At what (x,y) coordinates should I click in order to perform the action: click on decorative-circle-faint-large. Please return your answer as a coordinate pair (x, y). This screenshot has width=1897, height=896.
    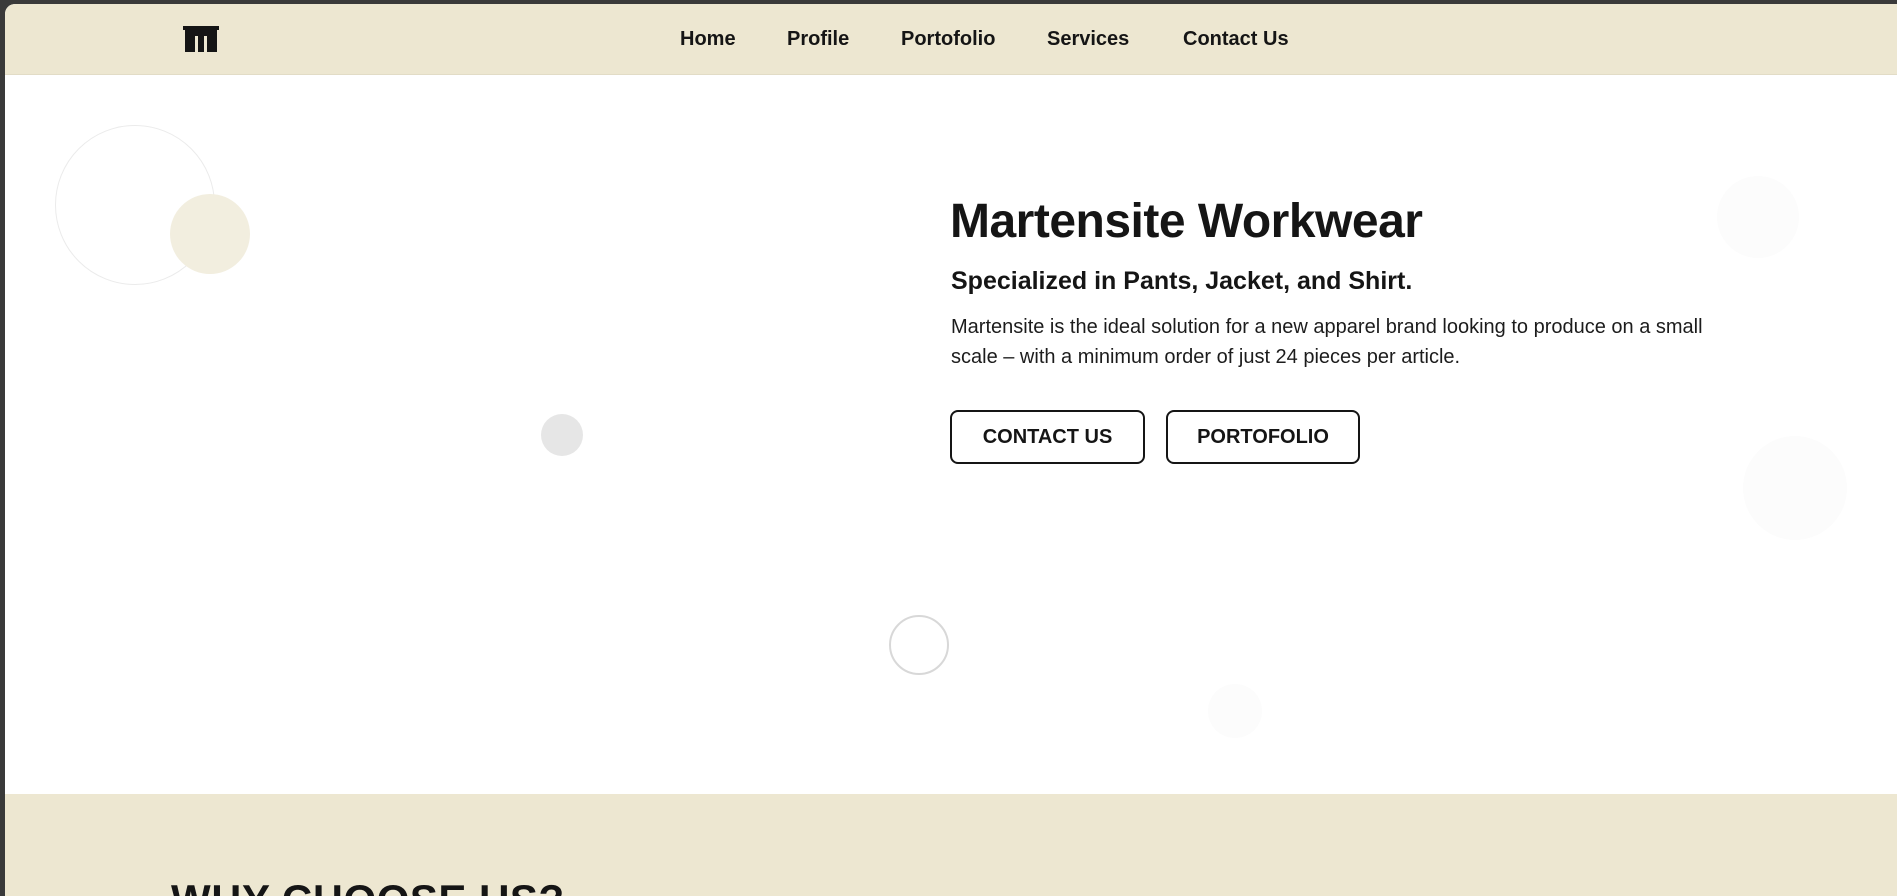
    Looking at the image, I should click on (1795, 488).